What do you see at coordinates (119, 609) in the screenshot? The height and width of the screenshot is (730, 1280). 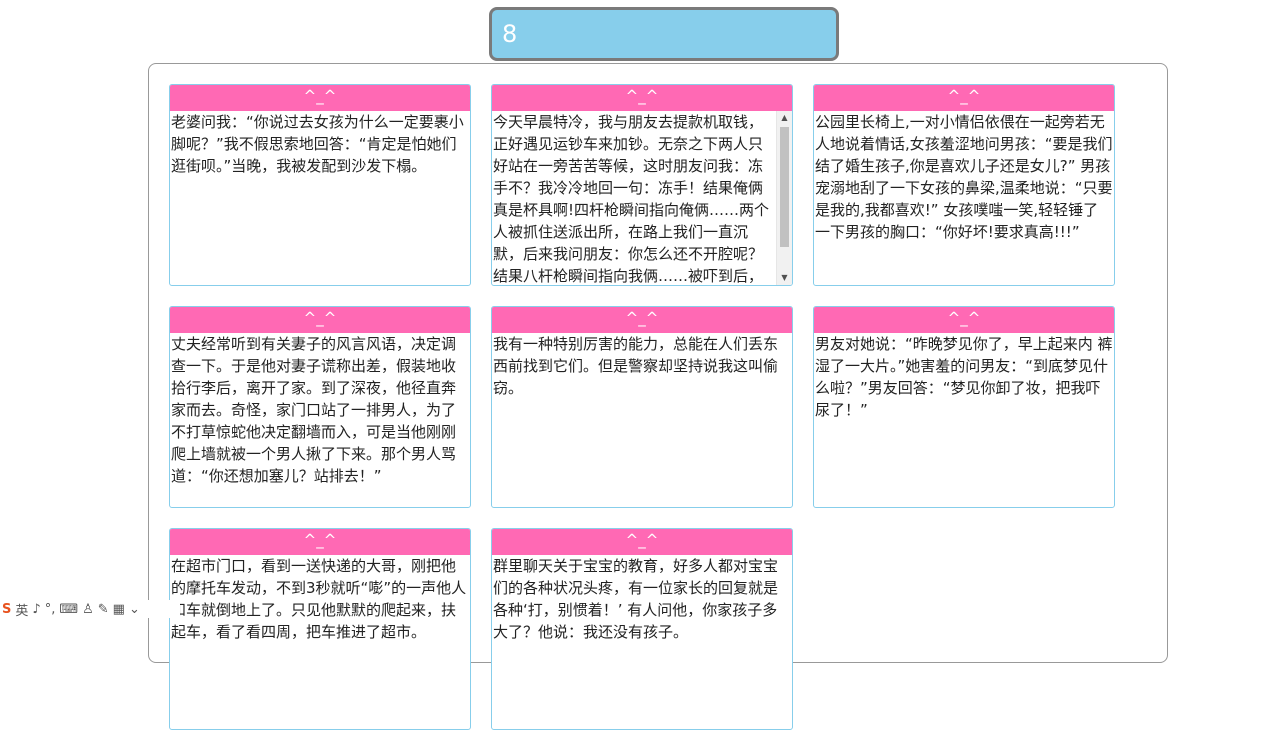 I see `skin-icon: ▦` at bounding box center [119, 609].